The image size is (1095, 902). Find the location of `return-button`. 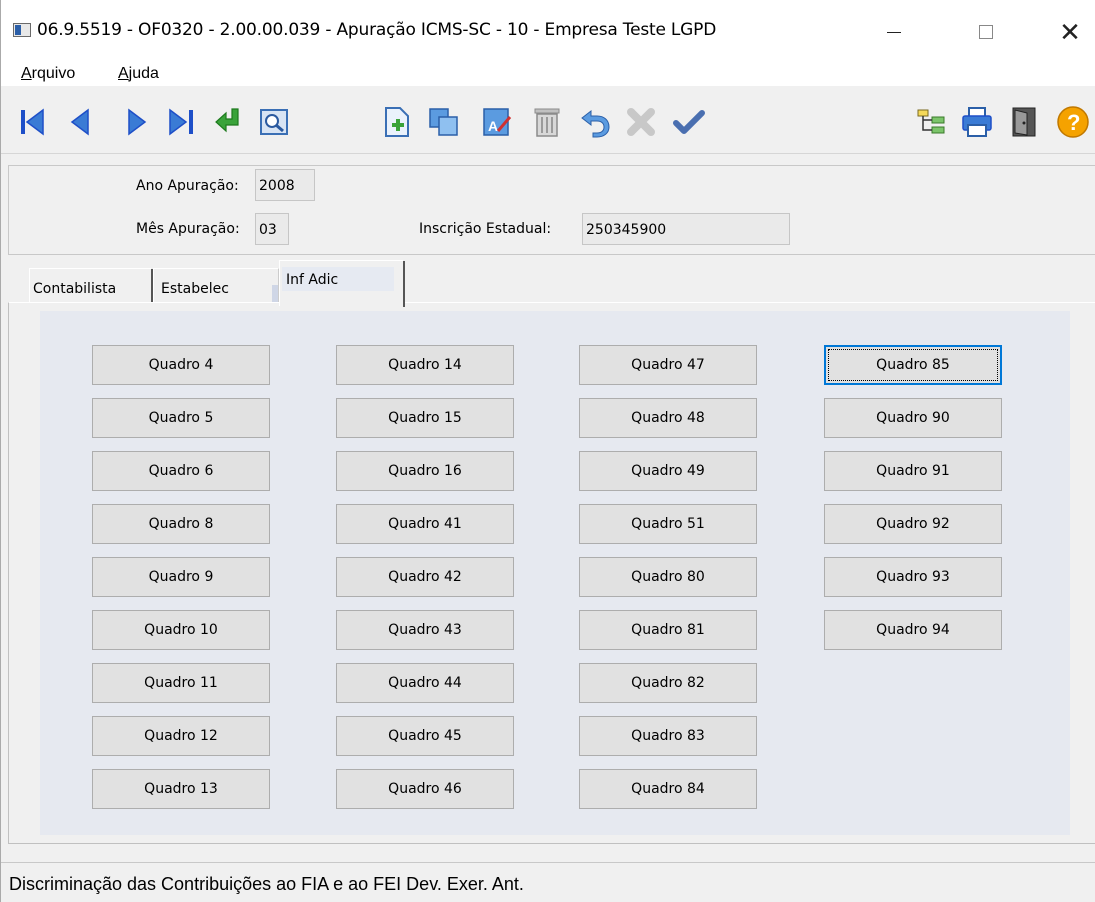

return-button is located at coordinates (229, 122).